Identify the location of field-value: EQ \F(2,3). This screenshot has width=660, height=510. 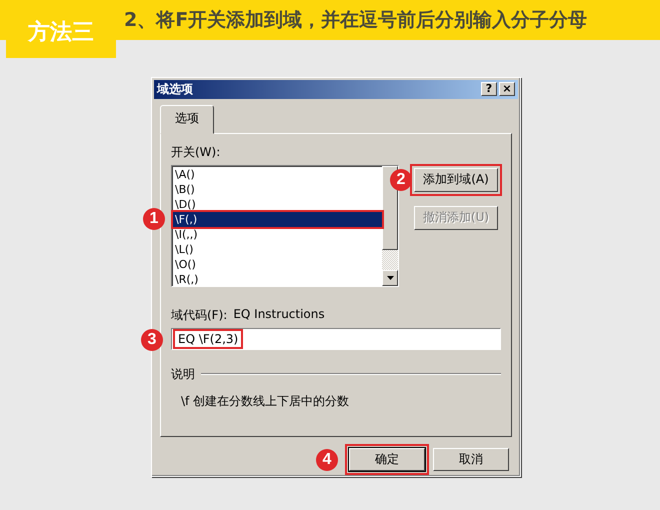
(208, 338).